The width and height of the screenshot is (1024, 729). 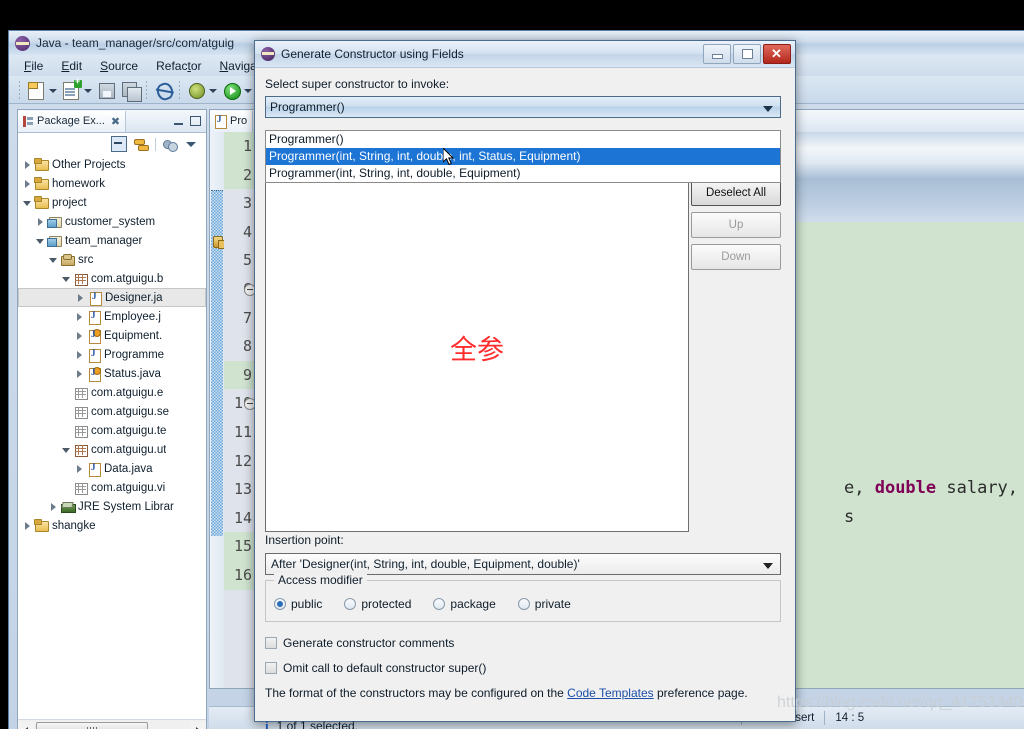 What do you see at coordinates (377, 604) in the screenshot?
I see `access-modifier-protected: protected` at bounding box center [377, 604].